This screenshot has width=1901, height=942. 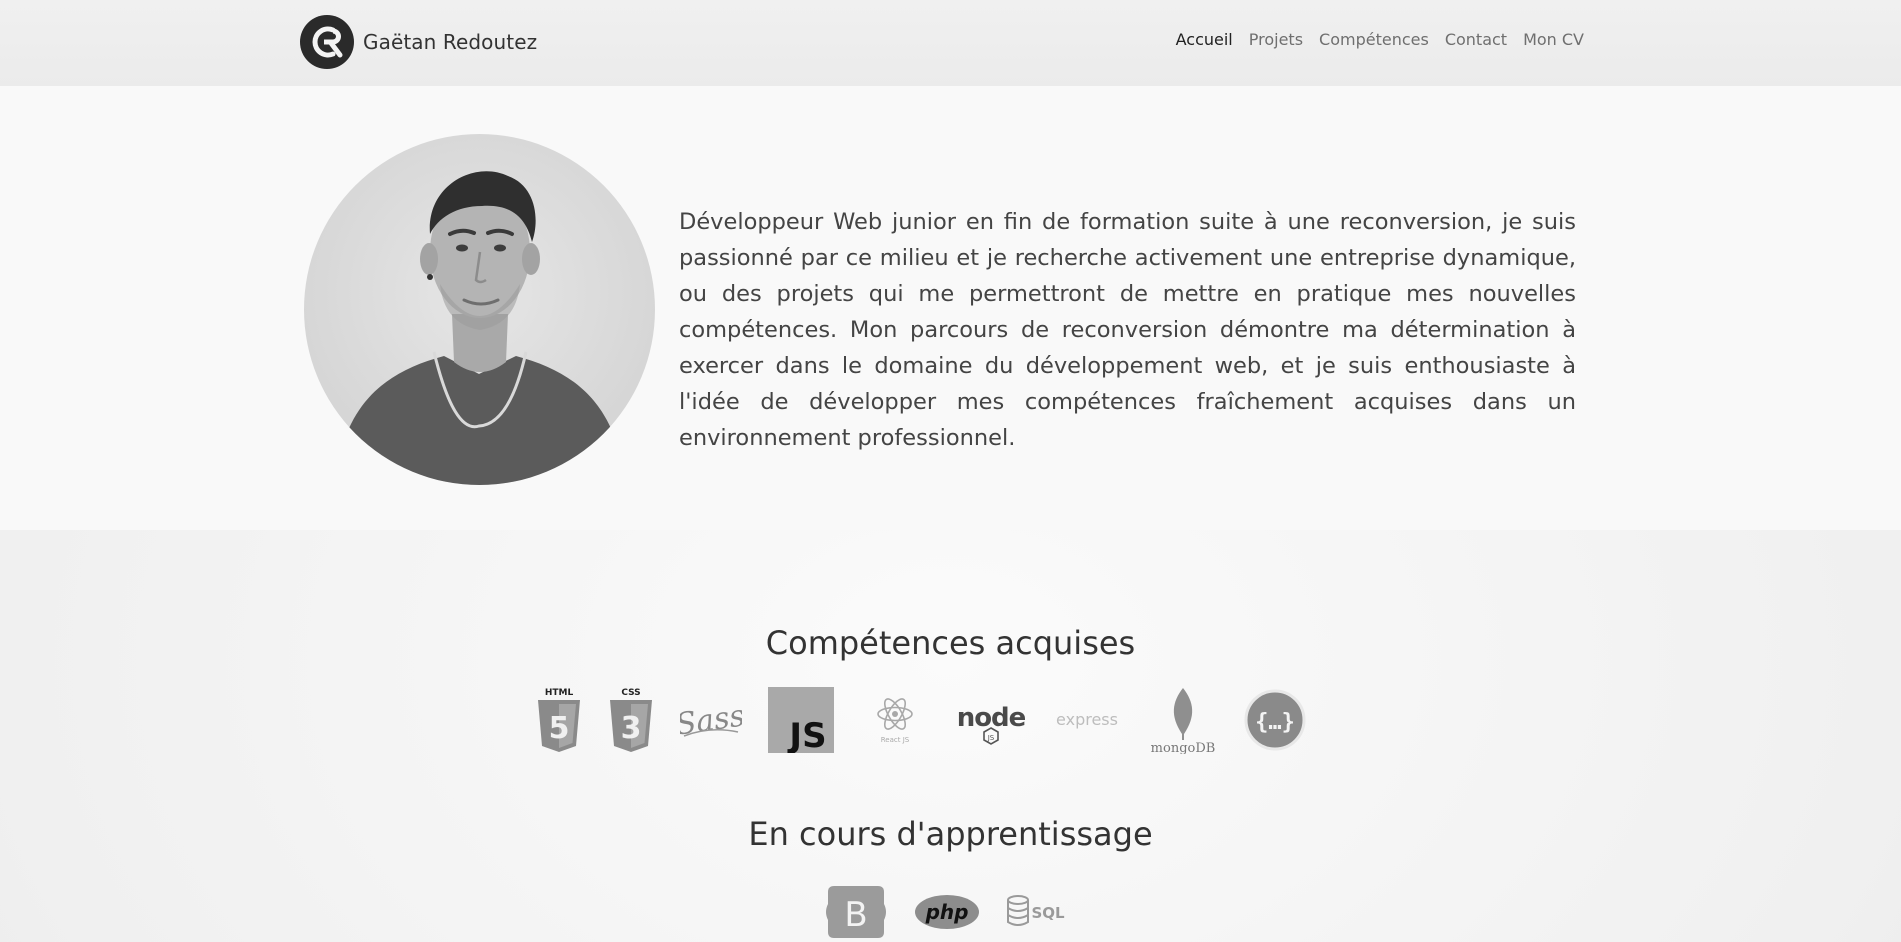 I want to click on sass-icon: Sass, so click(x=711, y=720).